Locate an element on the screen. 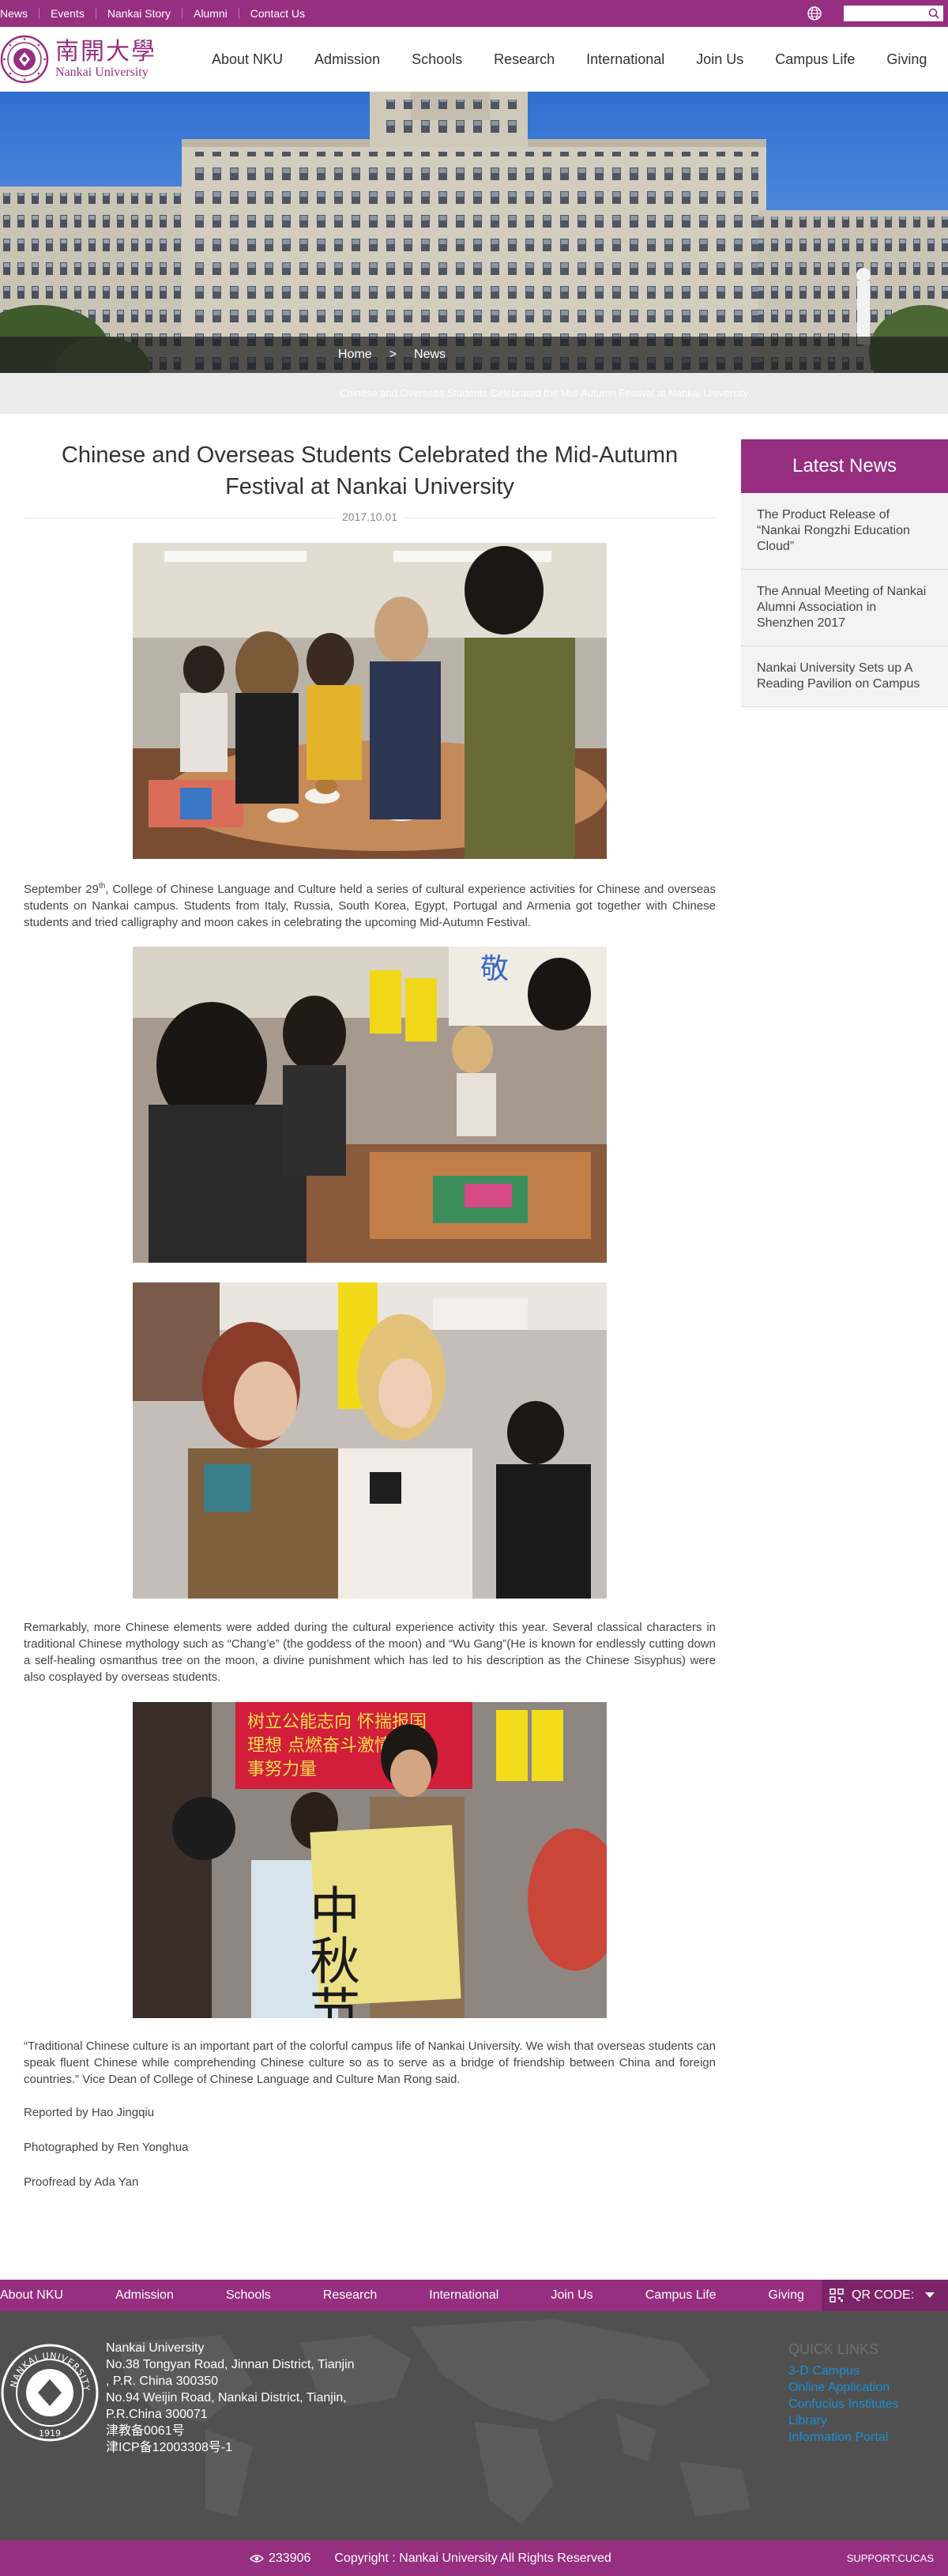 Image resolution: width=948 pixels, height=2576 pixels. nav-about-nku: About NKU is located at coordinates (248, 59).